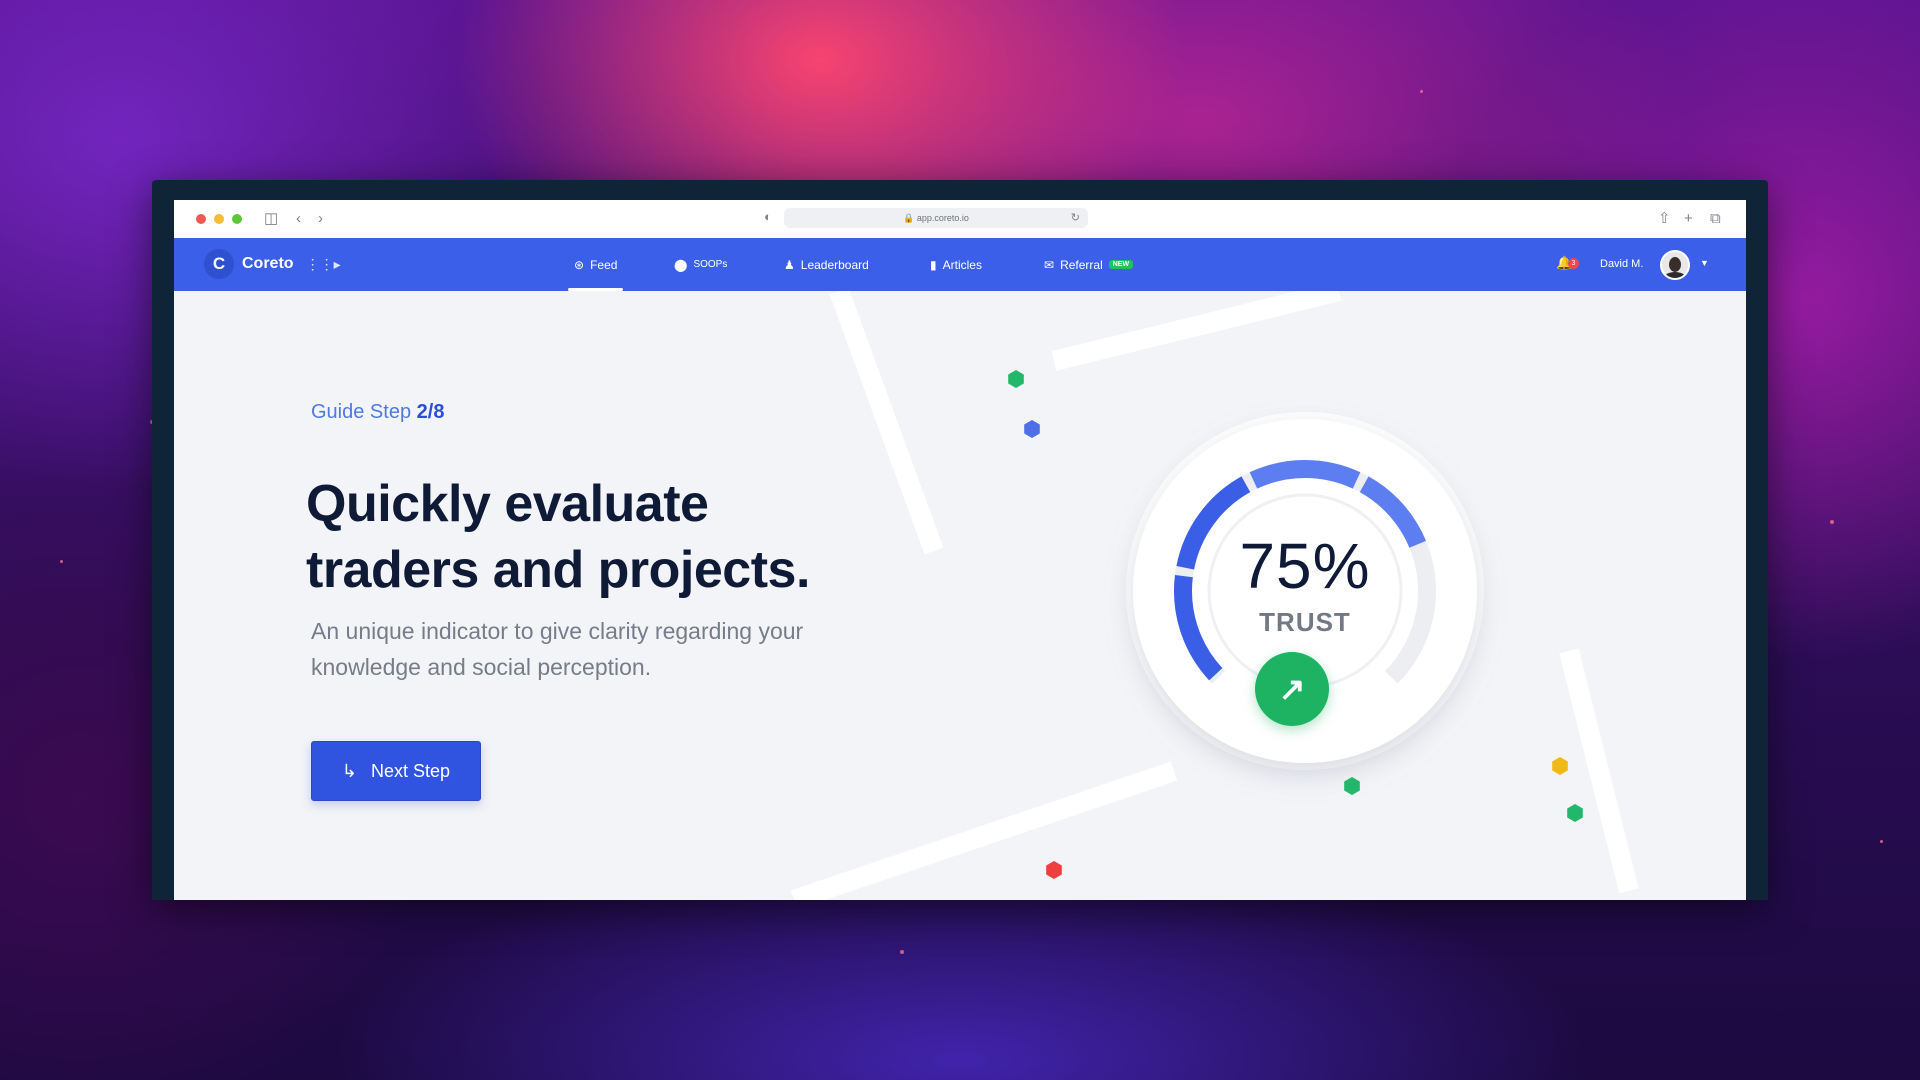  I want to click on page-title: Quickly evaluate traders and projects., so click(586, 537).